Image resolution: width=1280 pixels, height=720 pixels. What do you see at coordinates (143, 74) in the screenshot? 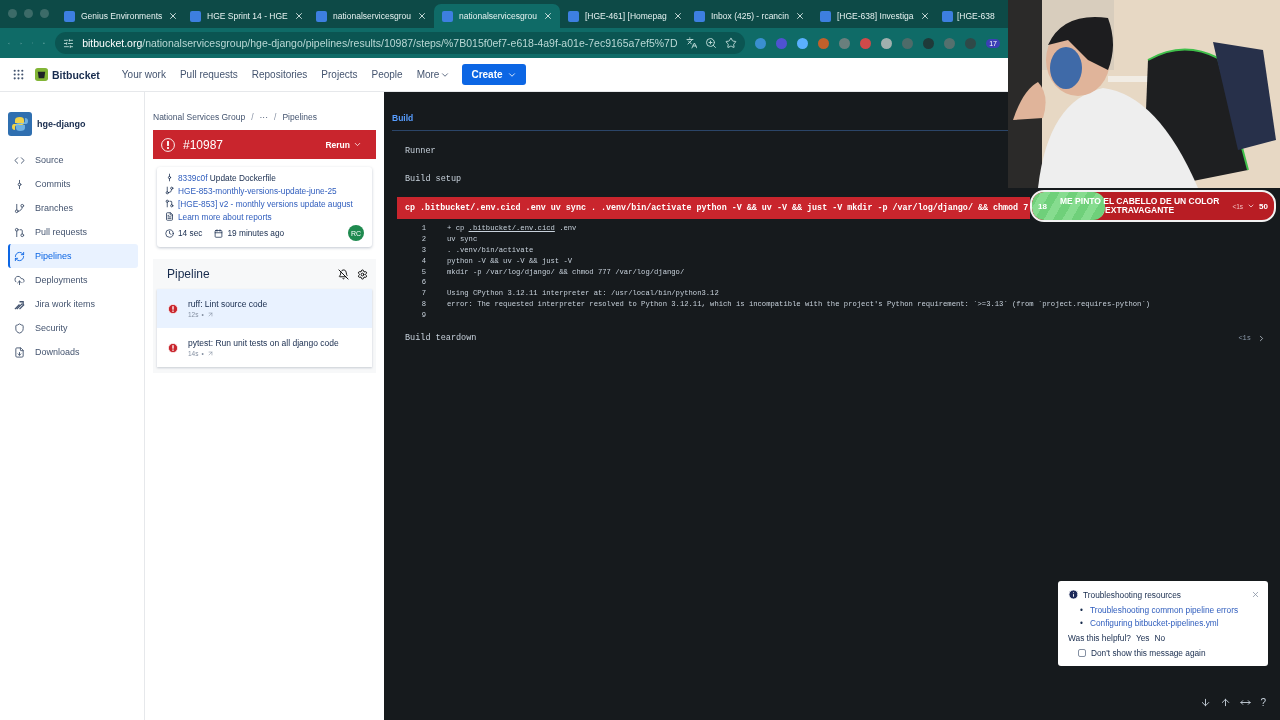
I see `nav-link: Your work` at bounding box center [143, 74].